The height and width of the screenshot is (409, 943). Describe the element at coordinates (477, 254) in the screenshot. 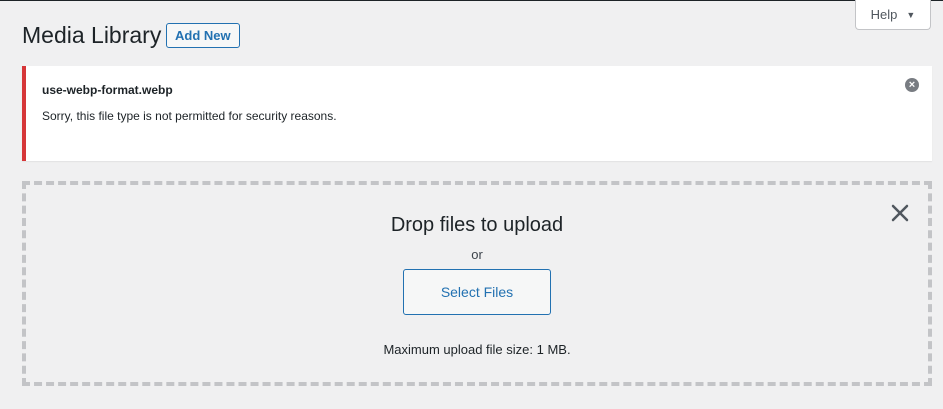

I see `or-separator: or` at that location.